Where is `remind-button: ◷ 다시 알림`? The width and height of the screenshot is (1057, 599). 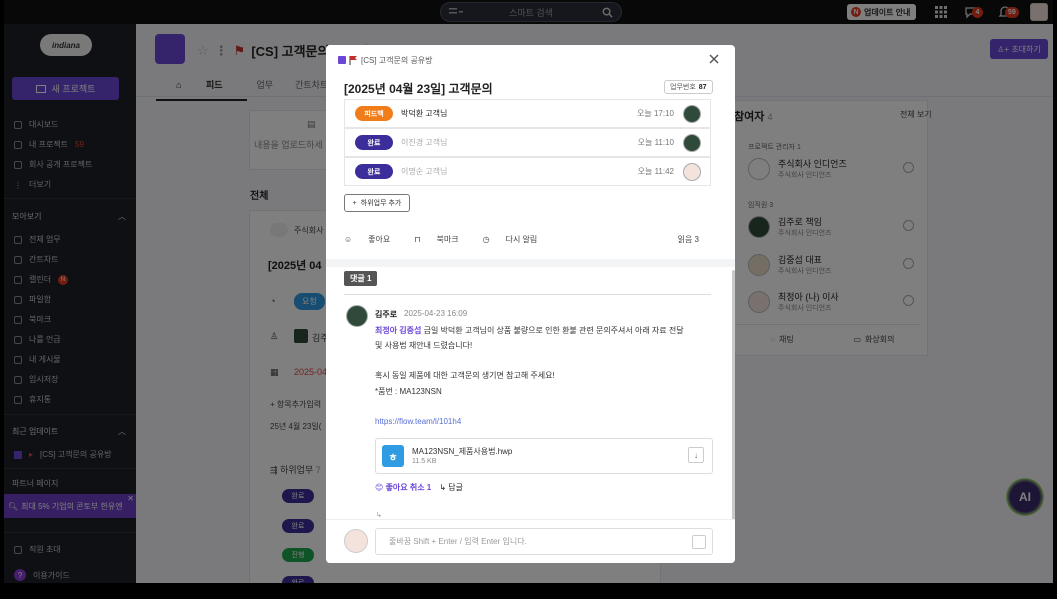 remind-button: ◷ 다시 알림 is located at coordinates (516, 239).